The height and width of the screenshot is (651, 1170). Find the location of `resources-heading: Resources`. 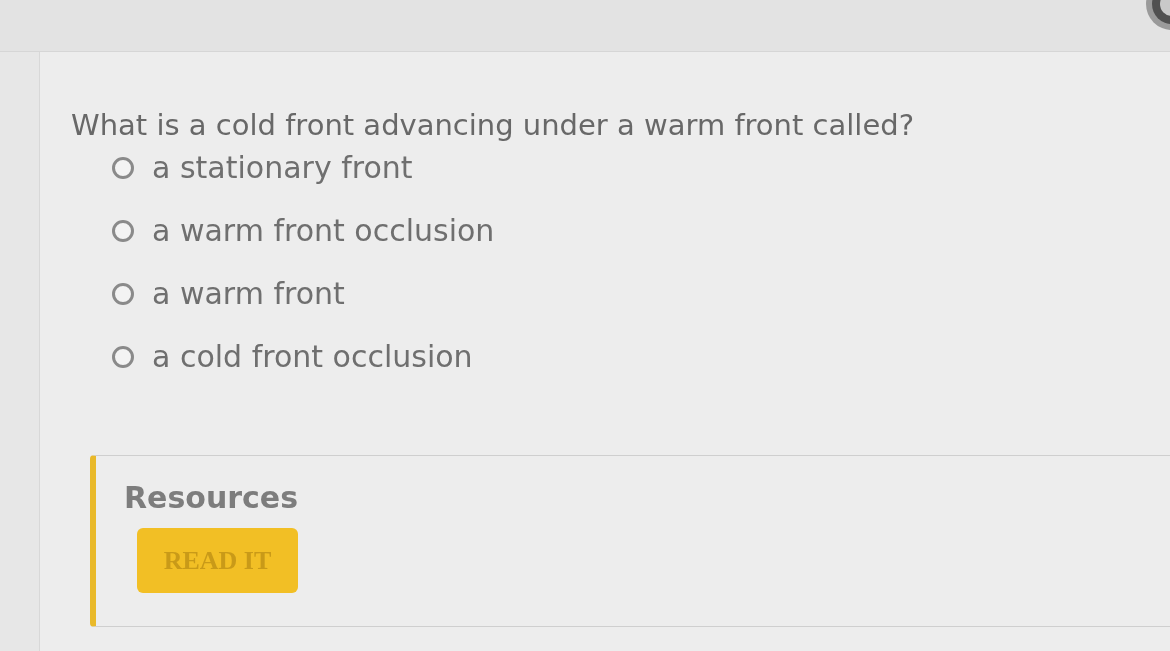

resources-heading: Resources is located at coordinates (211, 498).